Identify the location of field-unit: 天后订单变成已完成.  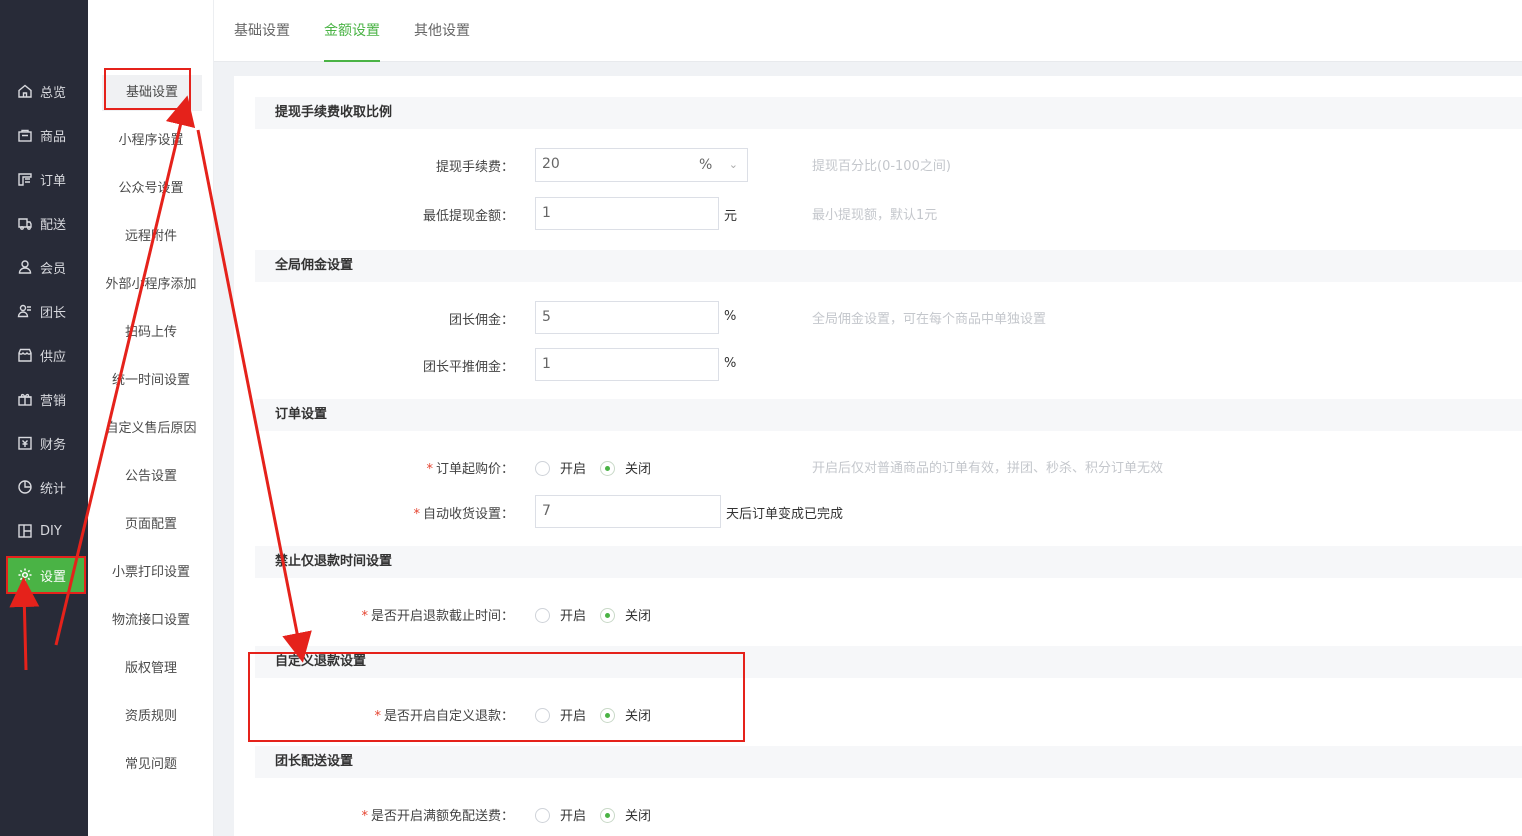
(785, 514).